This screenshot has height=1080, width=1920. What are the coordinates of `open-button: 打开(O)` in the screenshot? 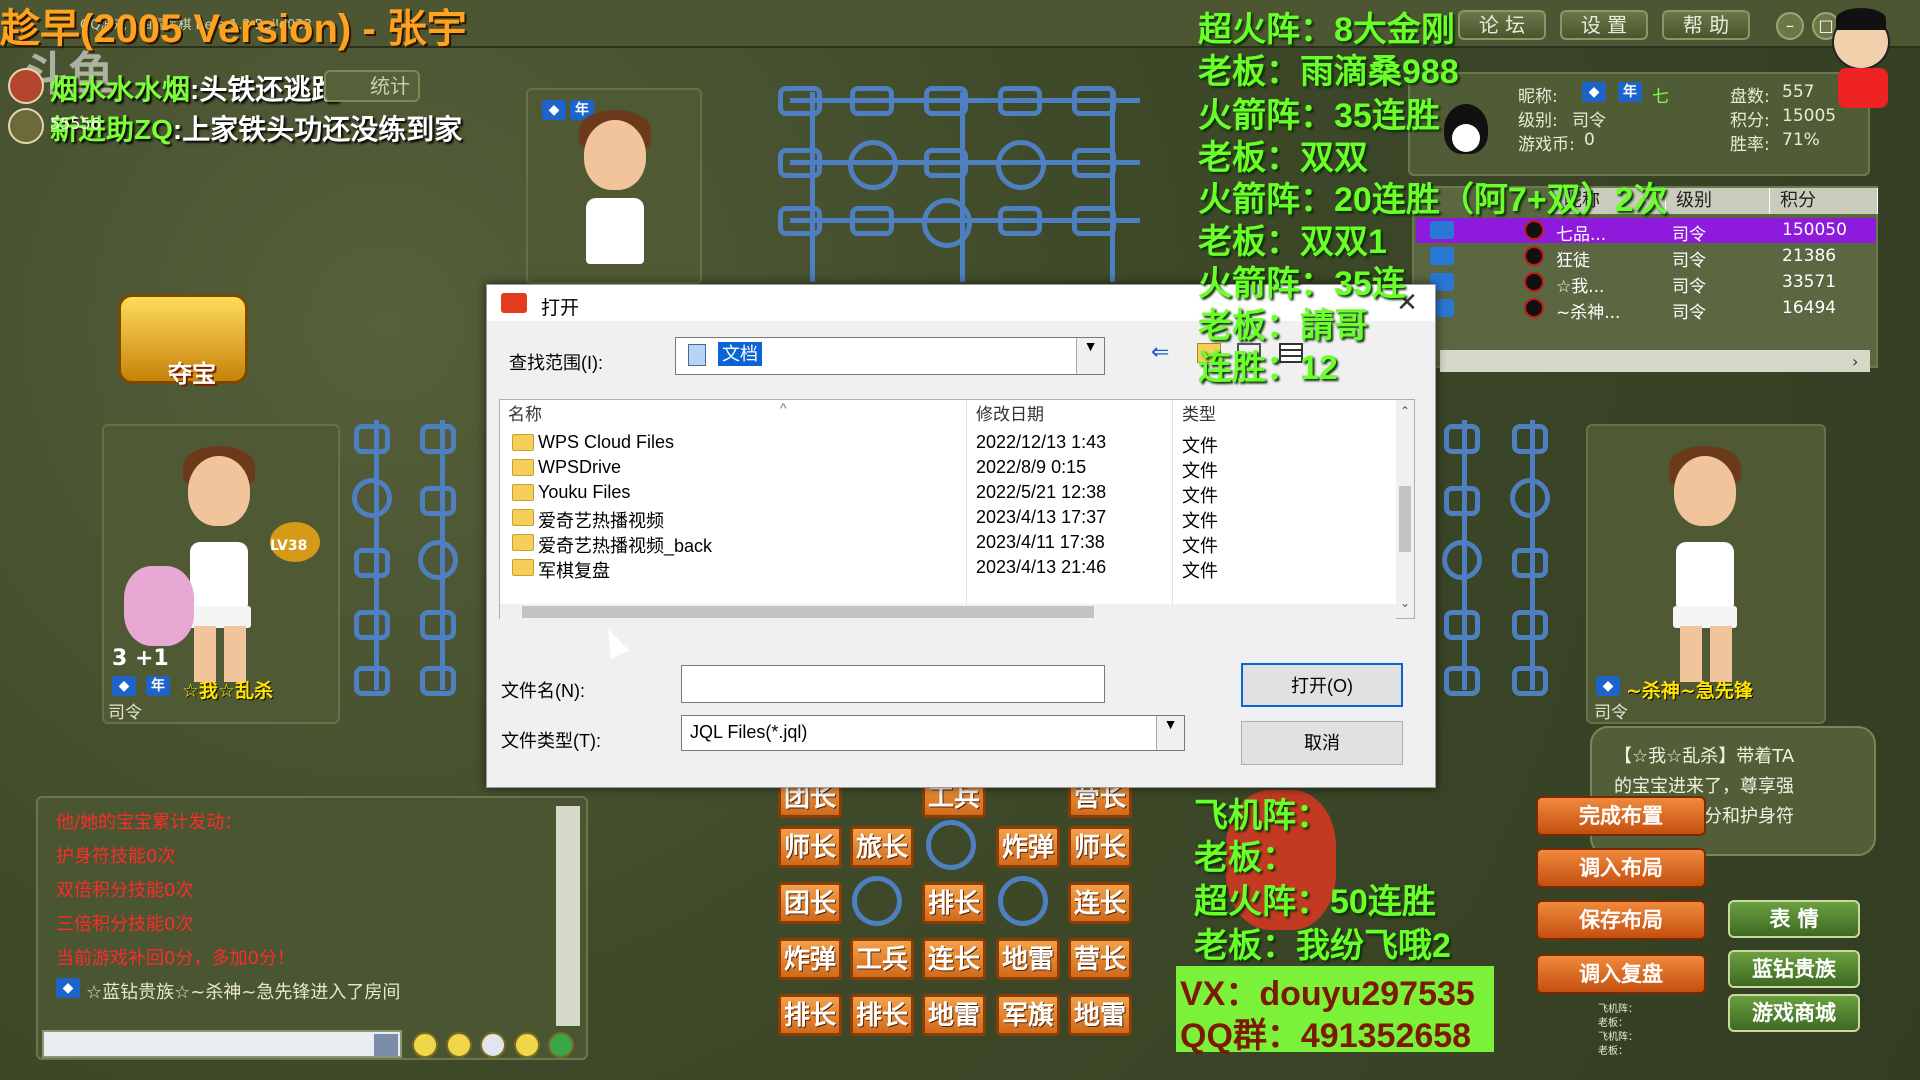 It's located at (1322, 685).